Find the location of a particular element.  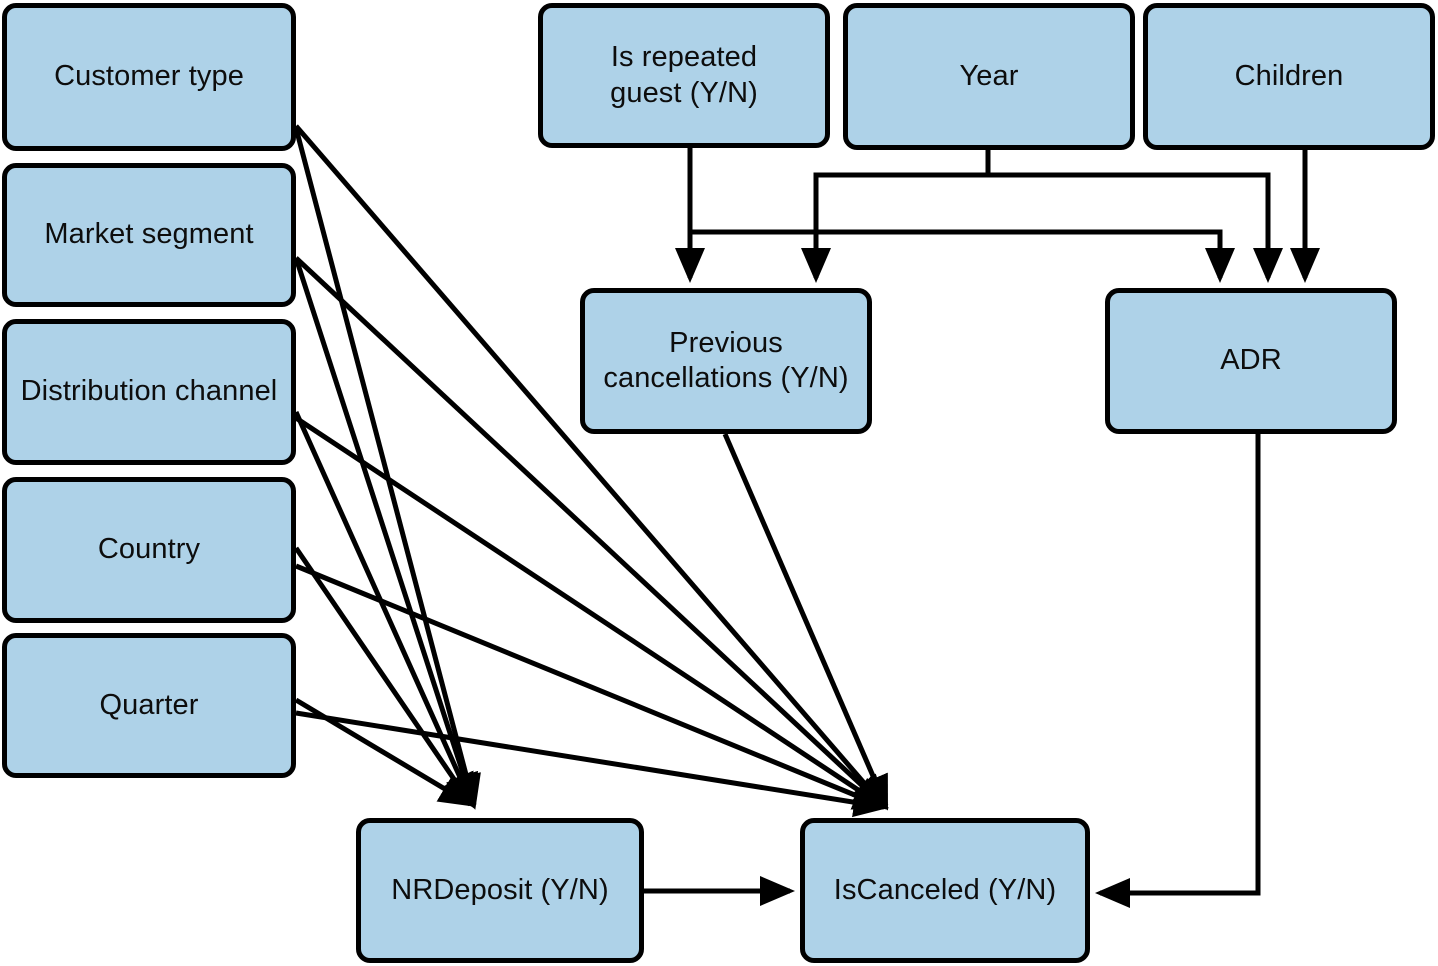

node-label: Previous cancellations (Y/N) is located at coordinates (726, 360).